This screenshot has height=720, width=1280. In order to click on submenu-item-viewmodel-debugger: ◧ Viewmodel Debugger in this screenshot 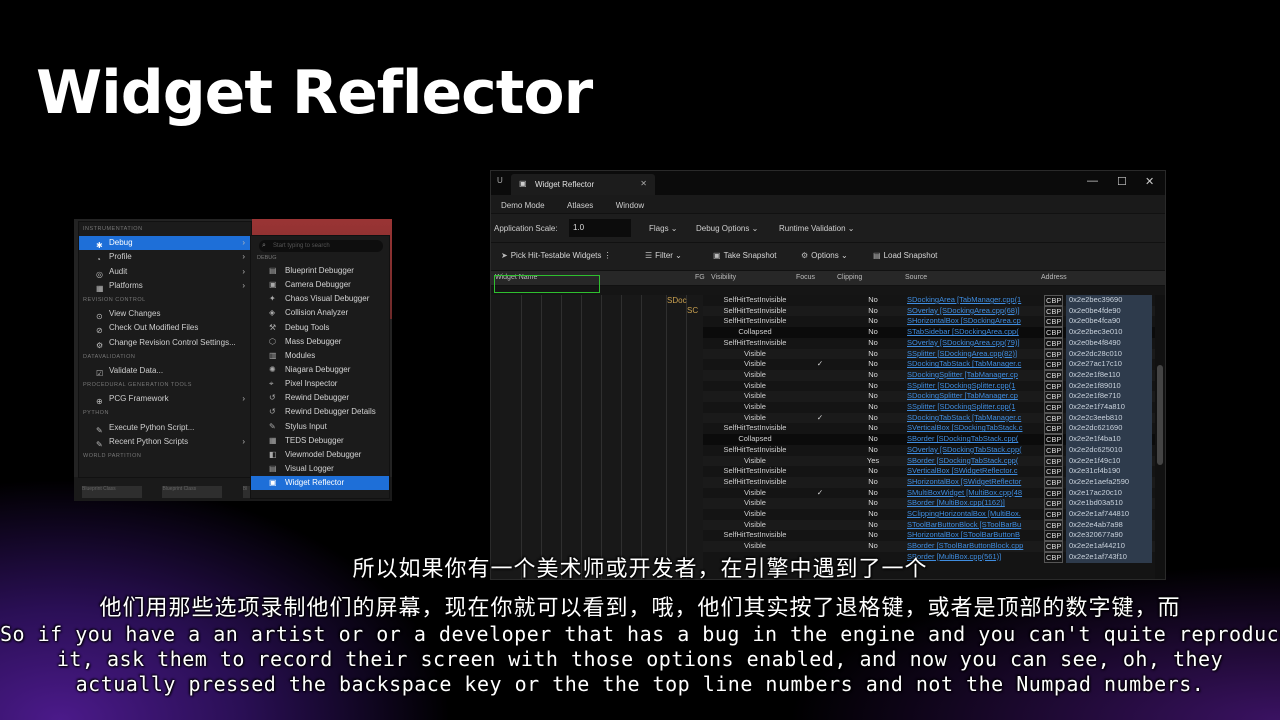, I will do `click(320, 455)`.